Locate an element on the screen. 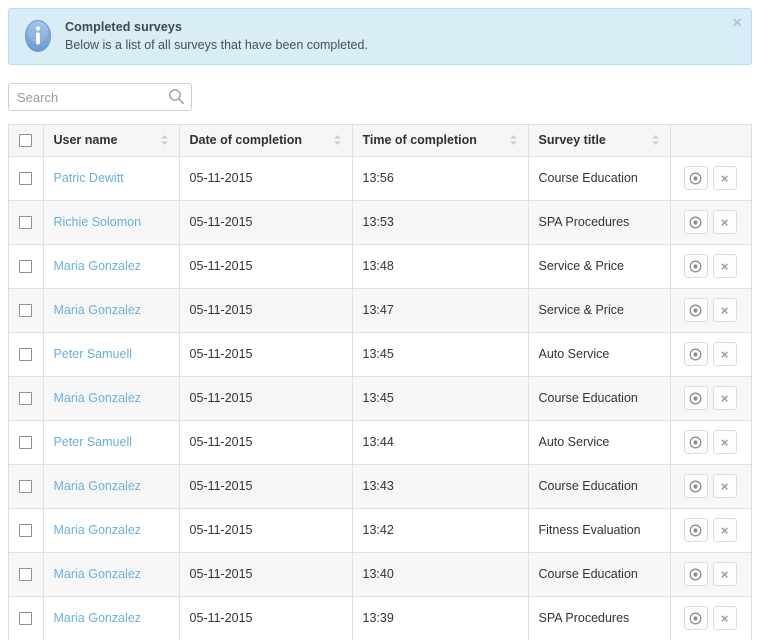 The width and height of the screenshot is (760, 640). search-input is located at coordinates (100, 97).